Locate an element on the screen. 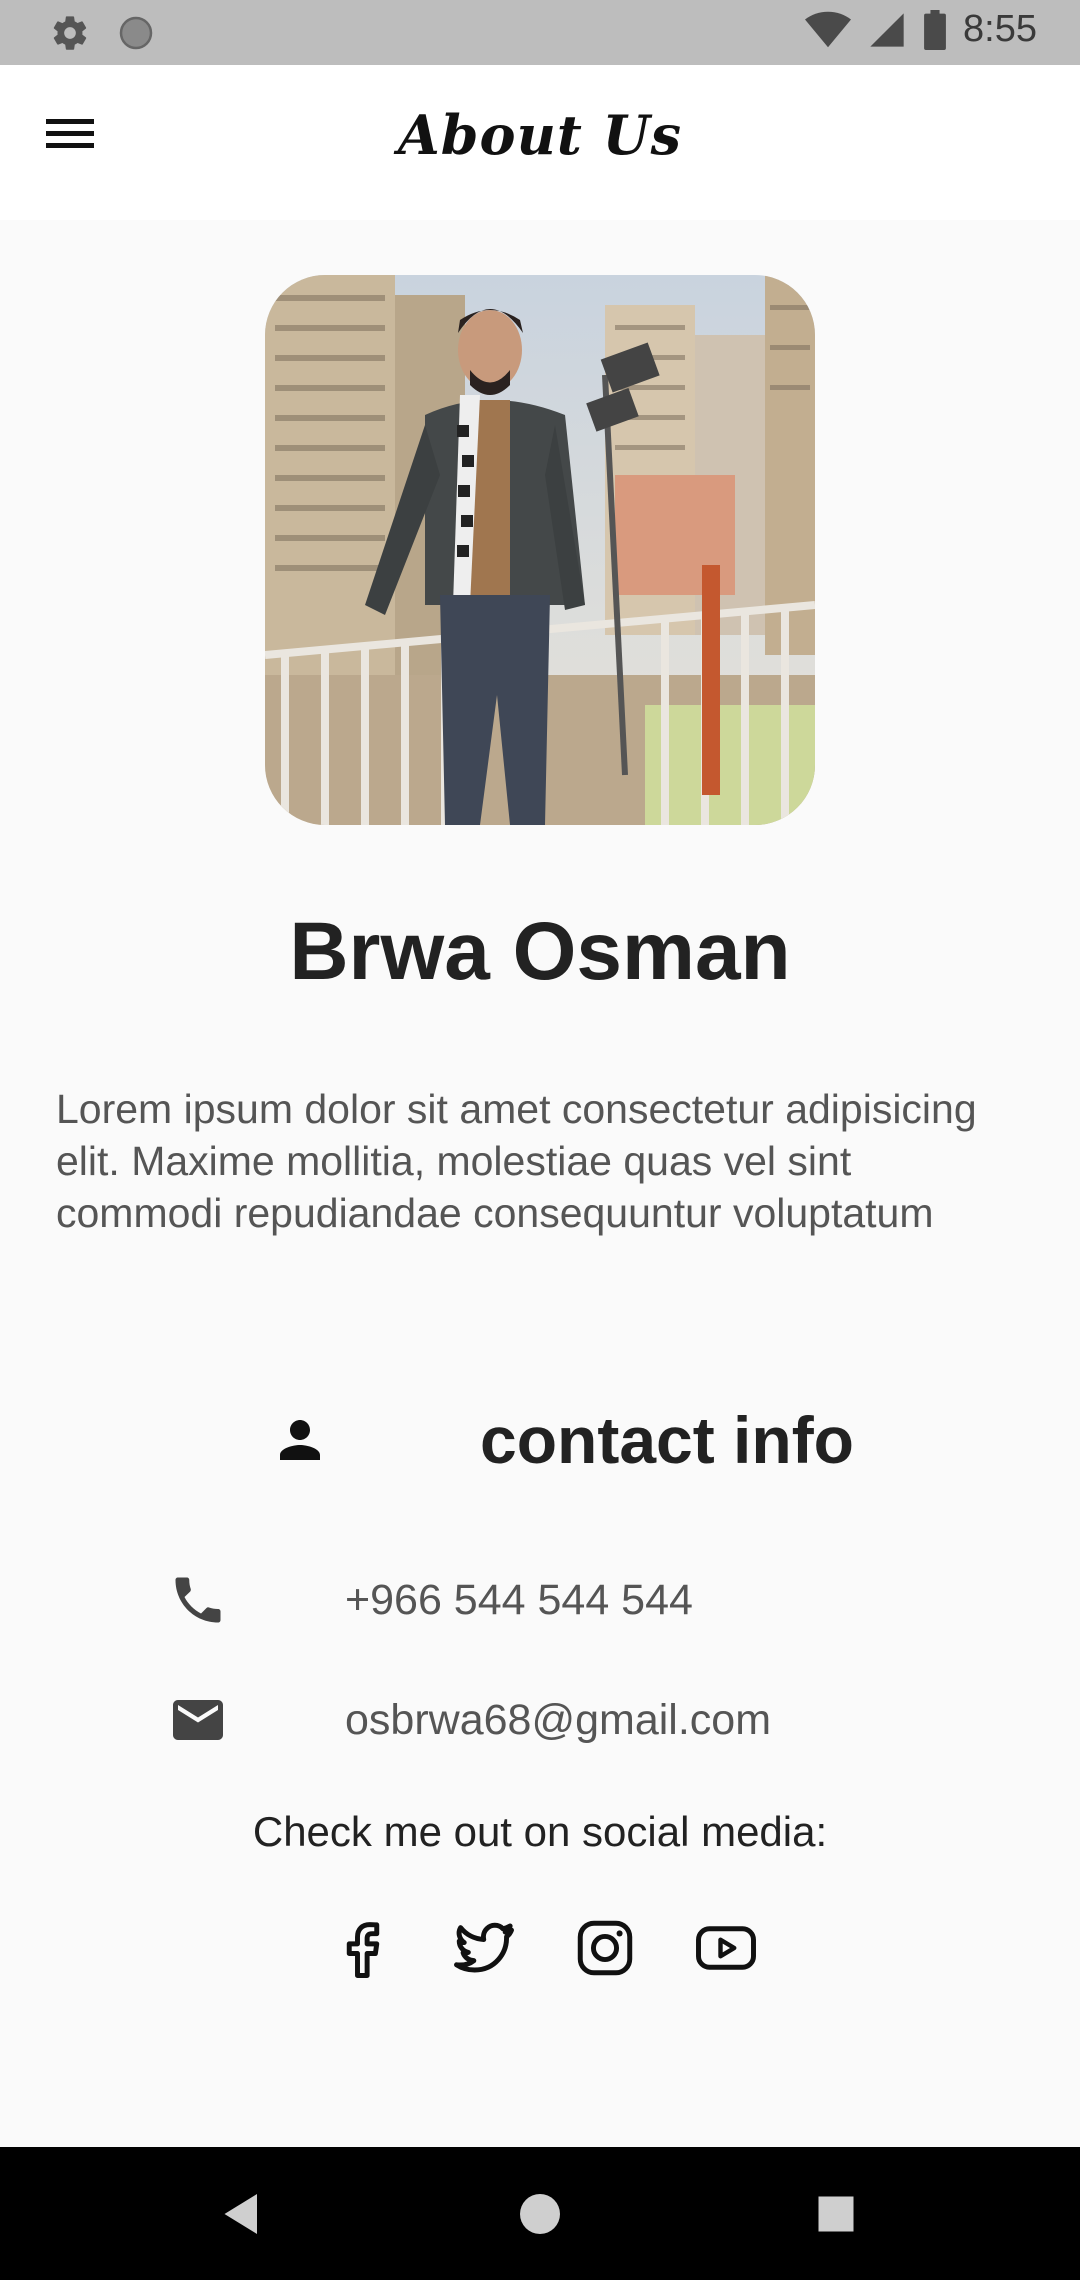  clock: 8:55 is located at coordinates (1000, 29).